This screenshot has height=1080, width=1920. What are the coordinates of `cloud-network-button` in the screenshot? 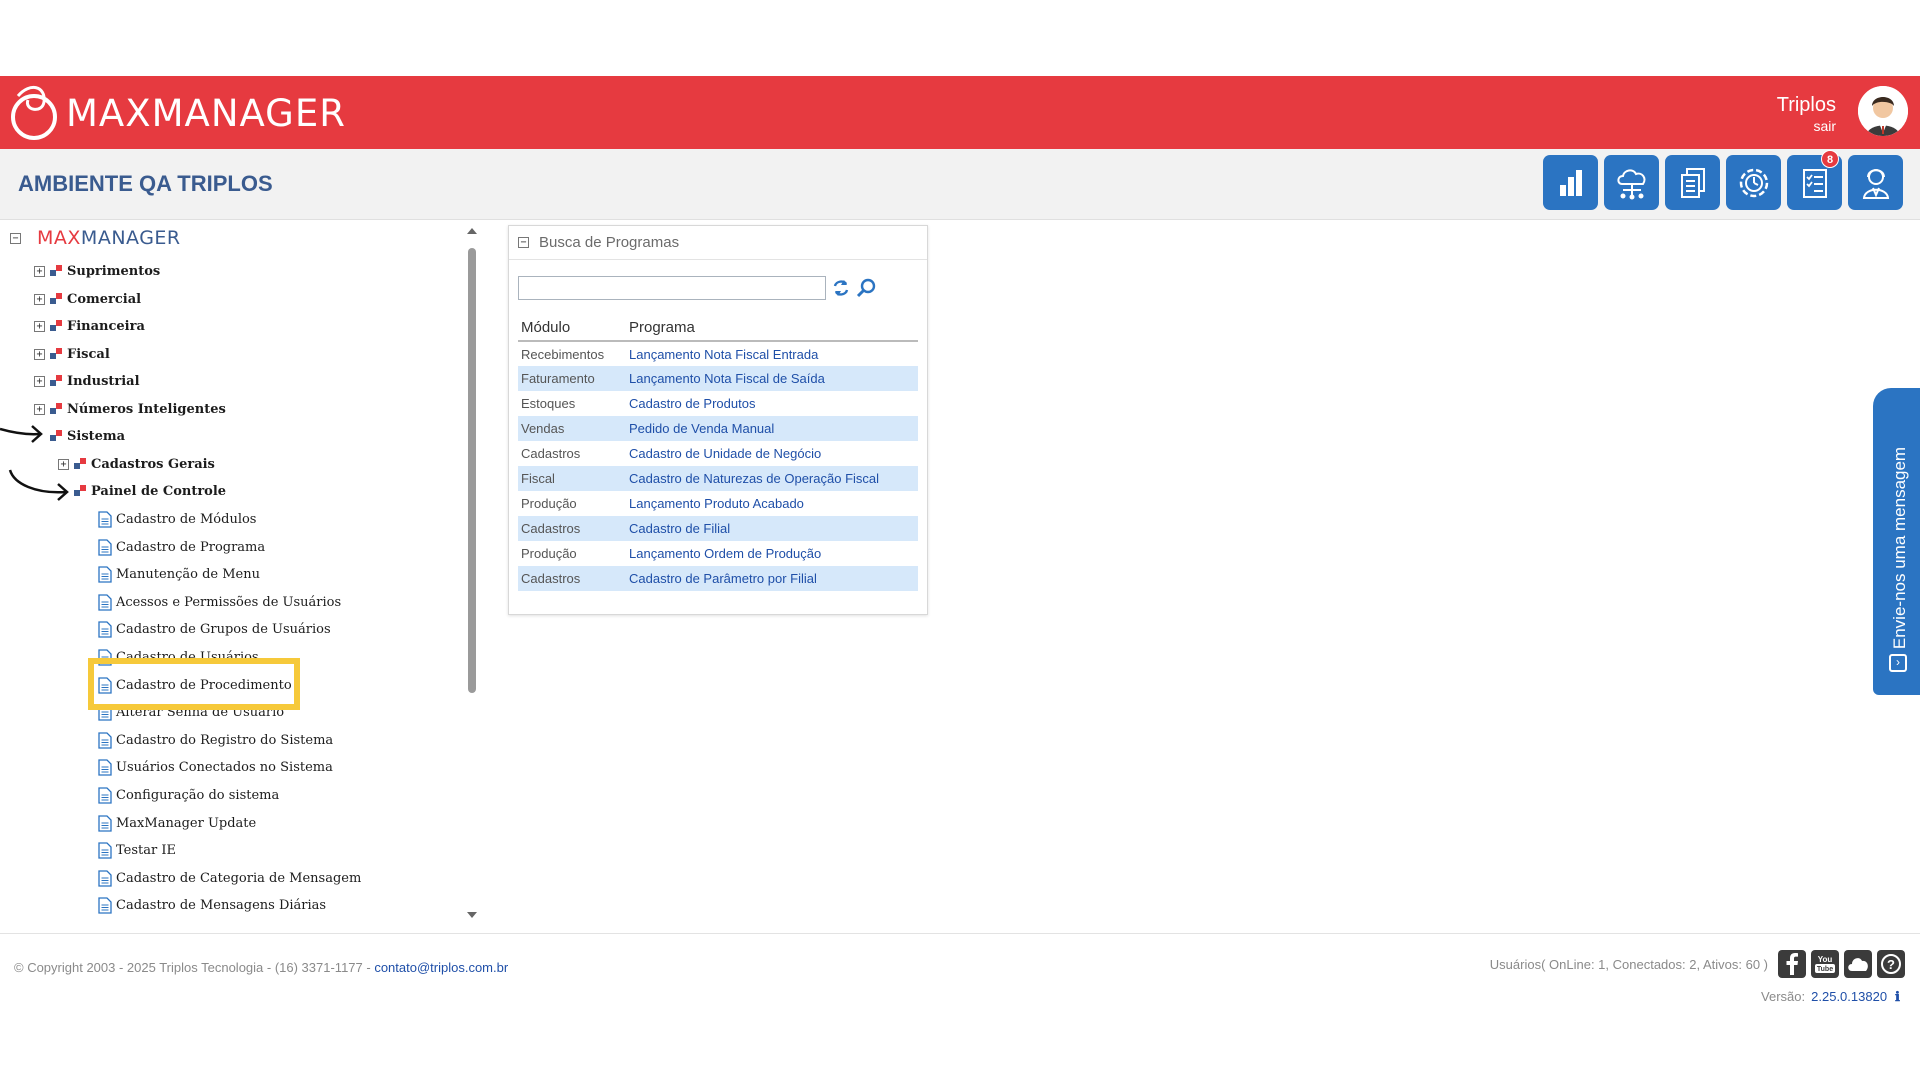 It's located at (1631, 182).